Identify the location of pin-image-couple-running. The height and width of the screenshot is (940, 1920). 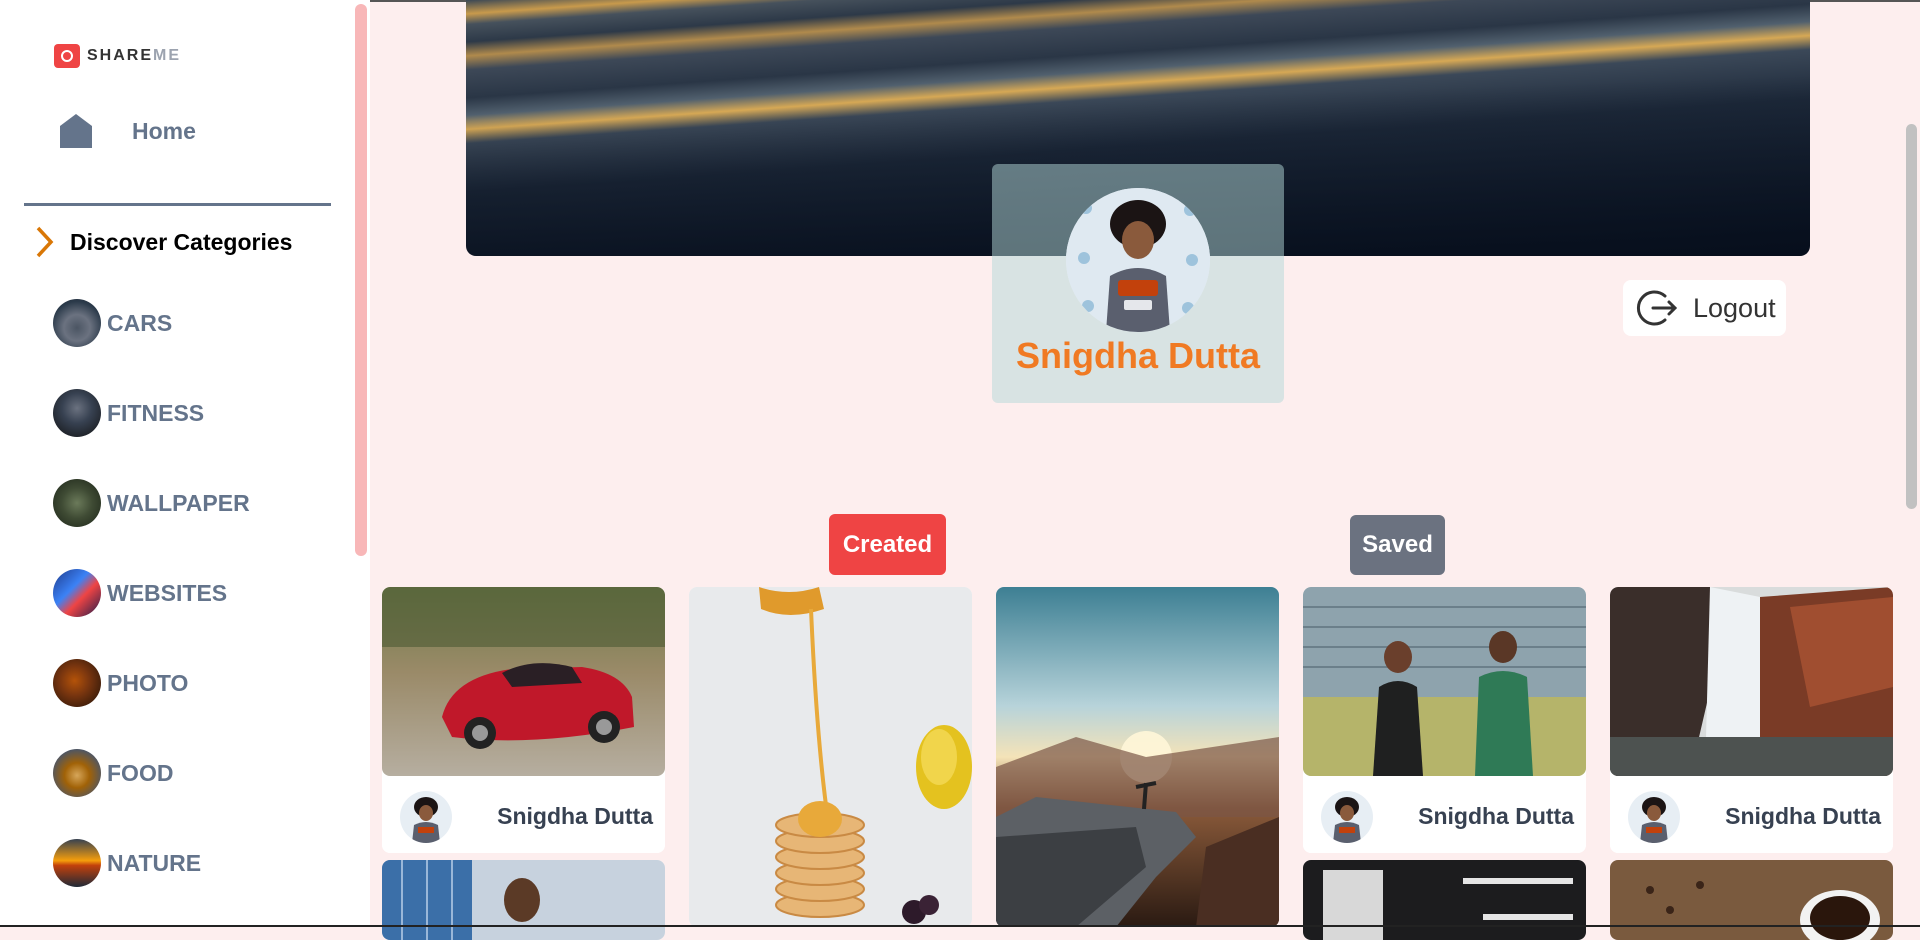
(1444, 681).